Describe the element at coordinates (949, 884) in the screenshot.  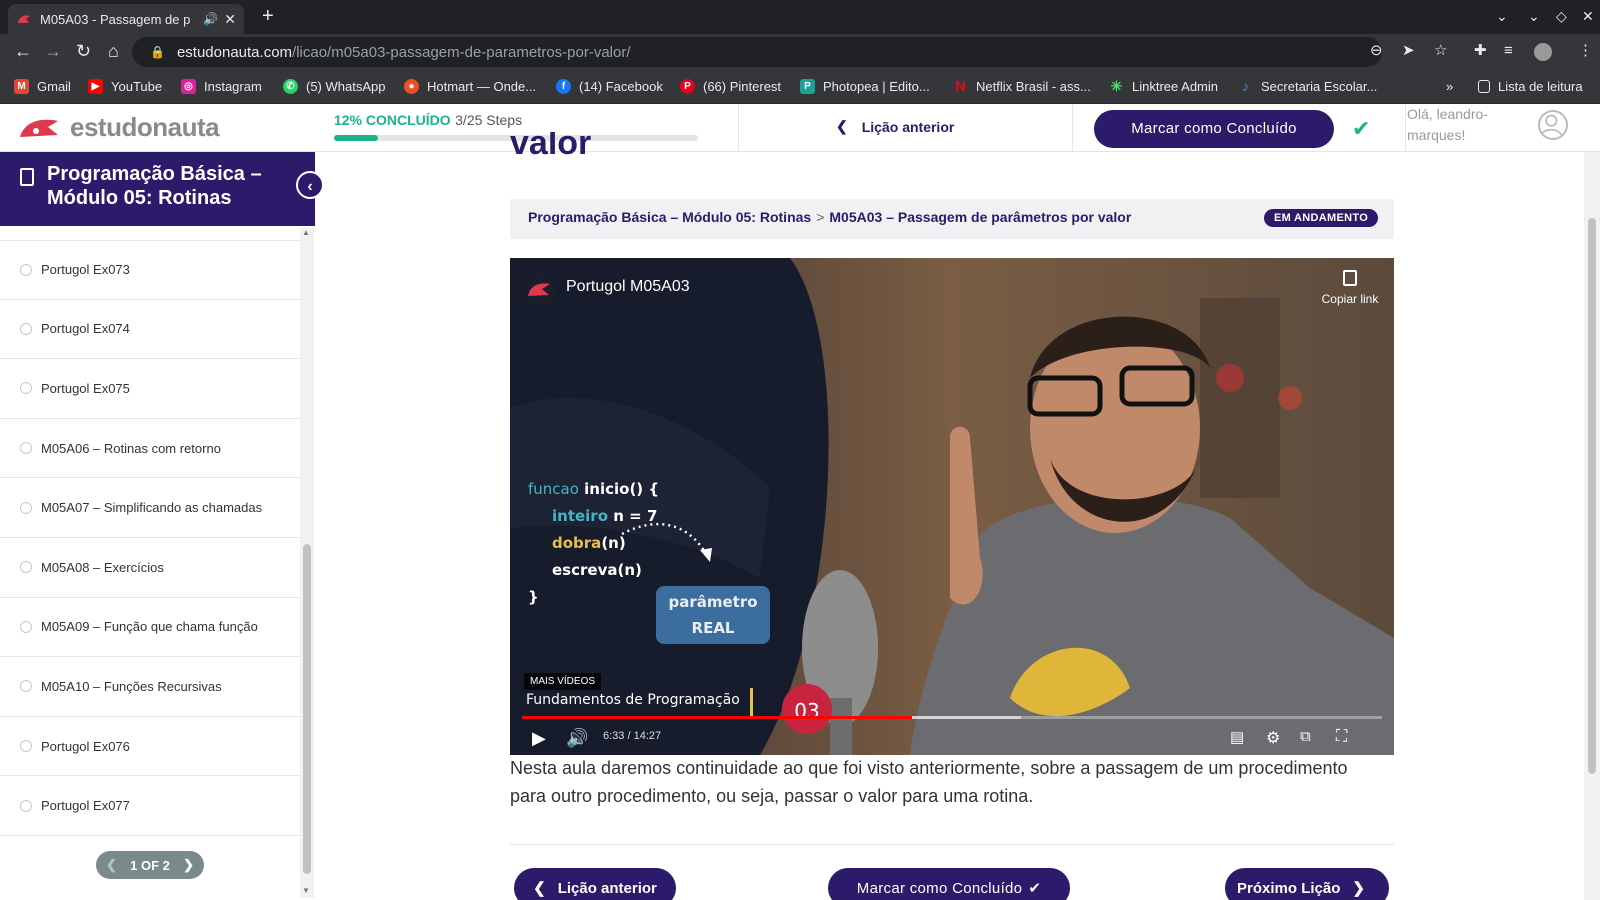
I see `footer-mark-complete-button: Marcar como Concluído ✔` at that location.